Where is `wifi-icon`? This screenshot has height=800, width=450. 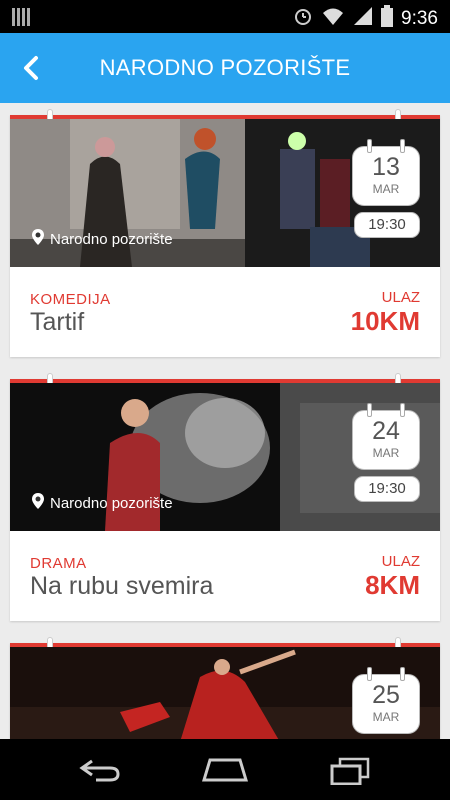
wifi-icon is located at coordinates (333, 18).